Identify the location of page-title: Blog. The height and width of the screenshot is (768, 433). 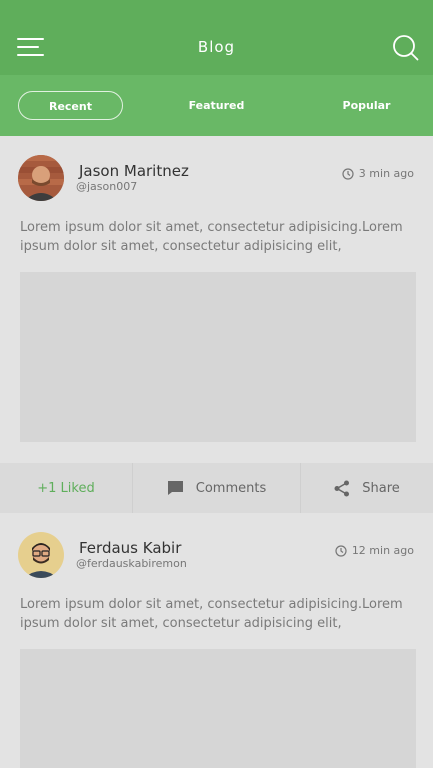
(216, 47).